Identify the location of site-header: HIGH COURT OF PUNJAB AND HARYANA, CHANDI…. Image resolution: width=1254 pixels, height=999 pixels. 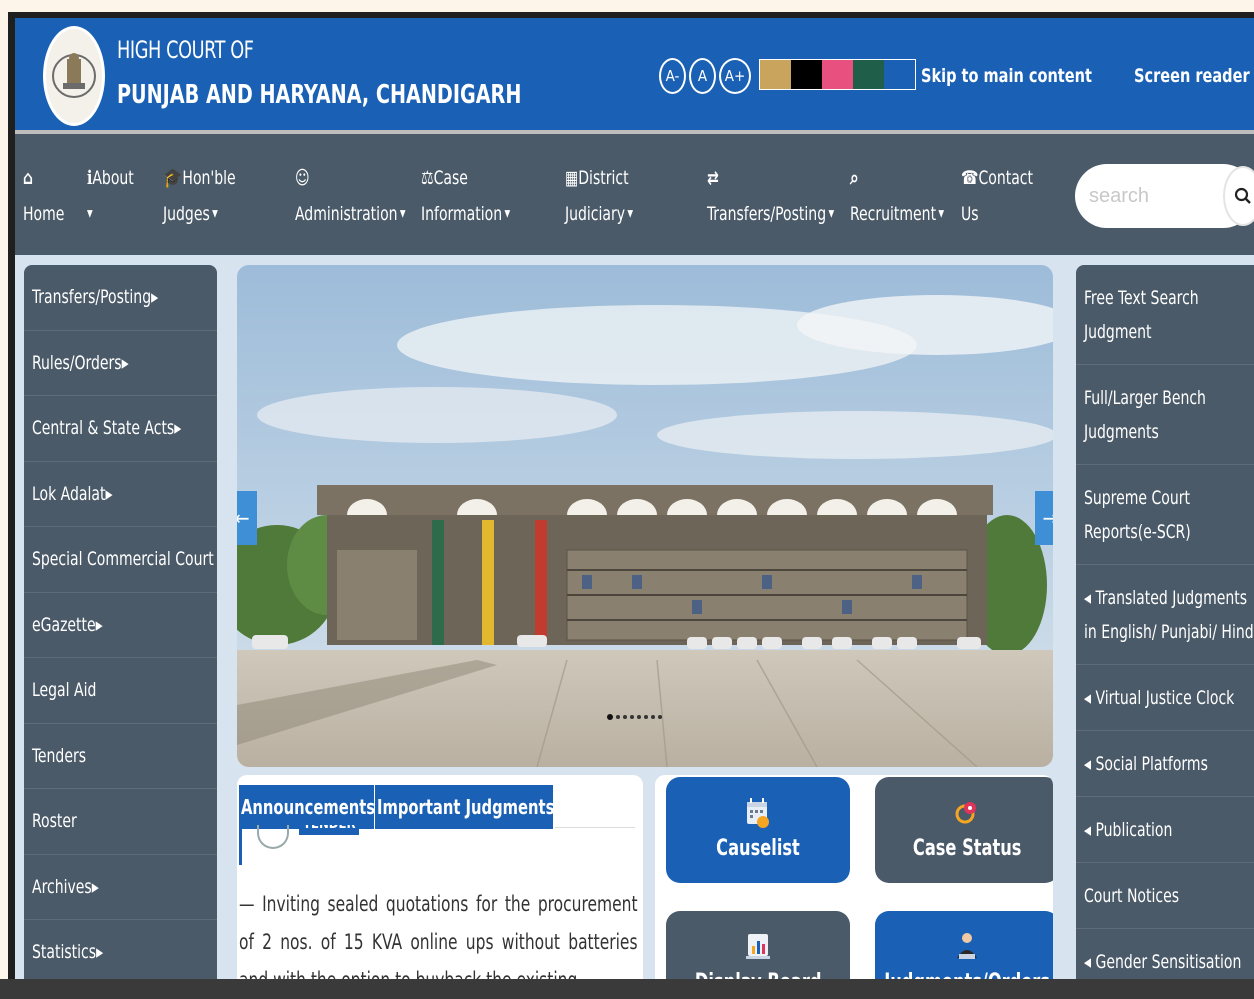
(634, 74).